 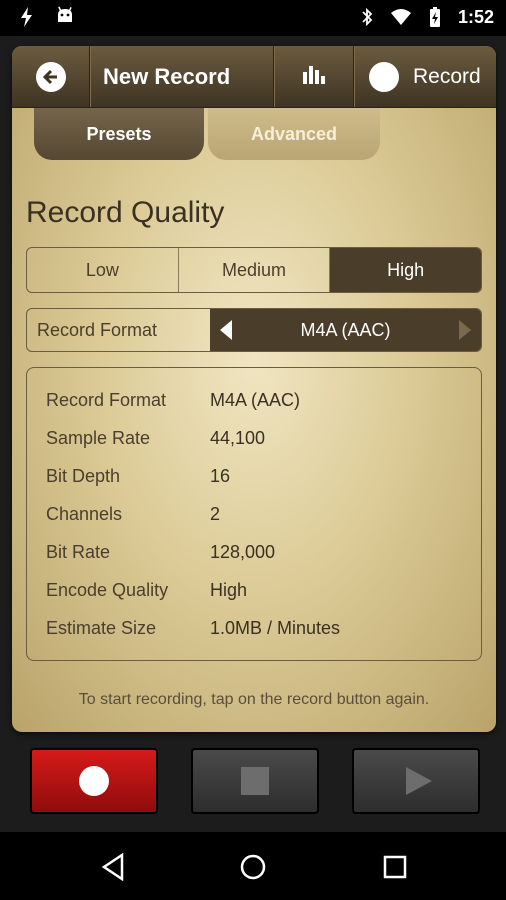 What do you see at coordinates (256, 592) in the screenshot?
I see `detail-row: Encode Quality High` at bounding box center [256, 592].